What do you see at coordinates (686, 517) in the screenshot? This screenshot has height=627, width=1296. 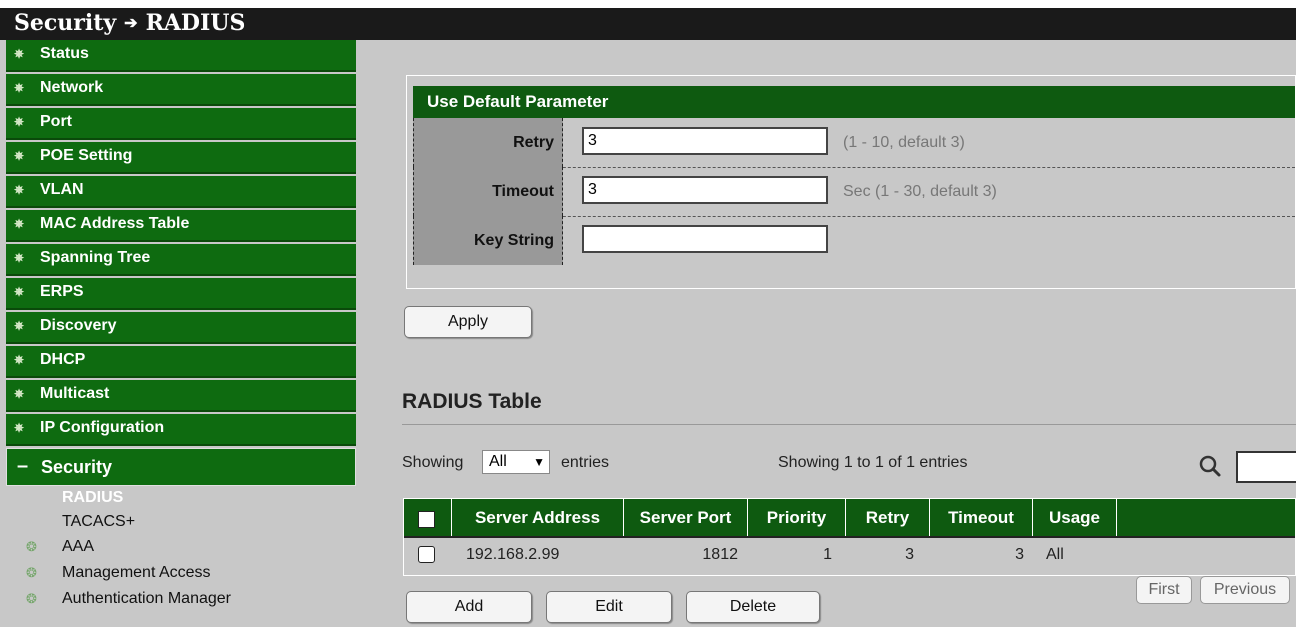 I see `col-server-port: Server Port` at bounding box center [686, 517].